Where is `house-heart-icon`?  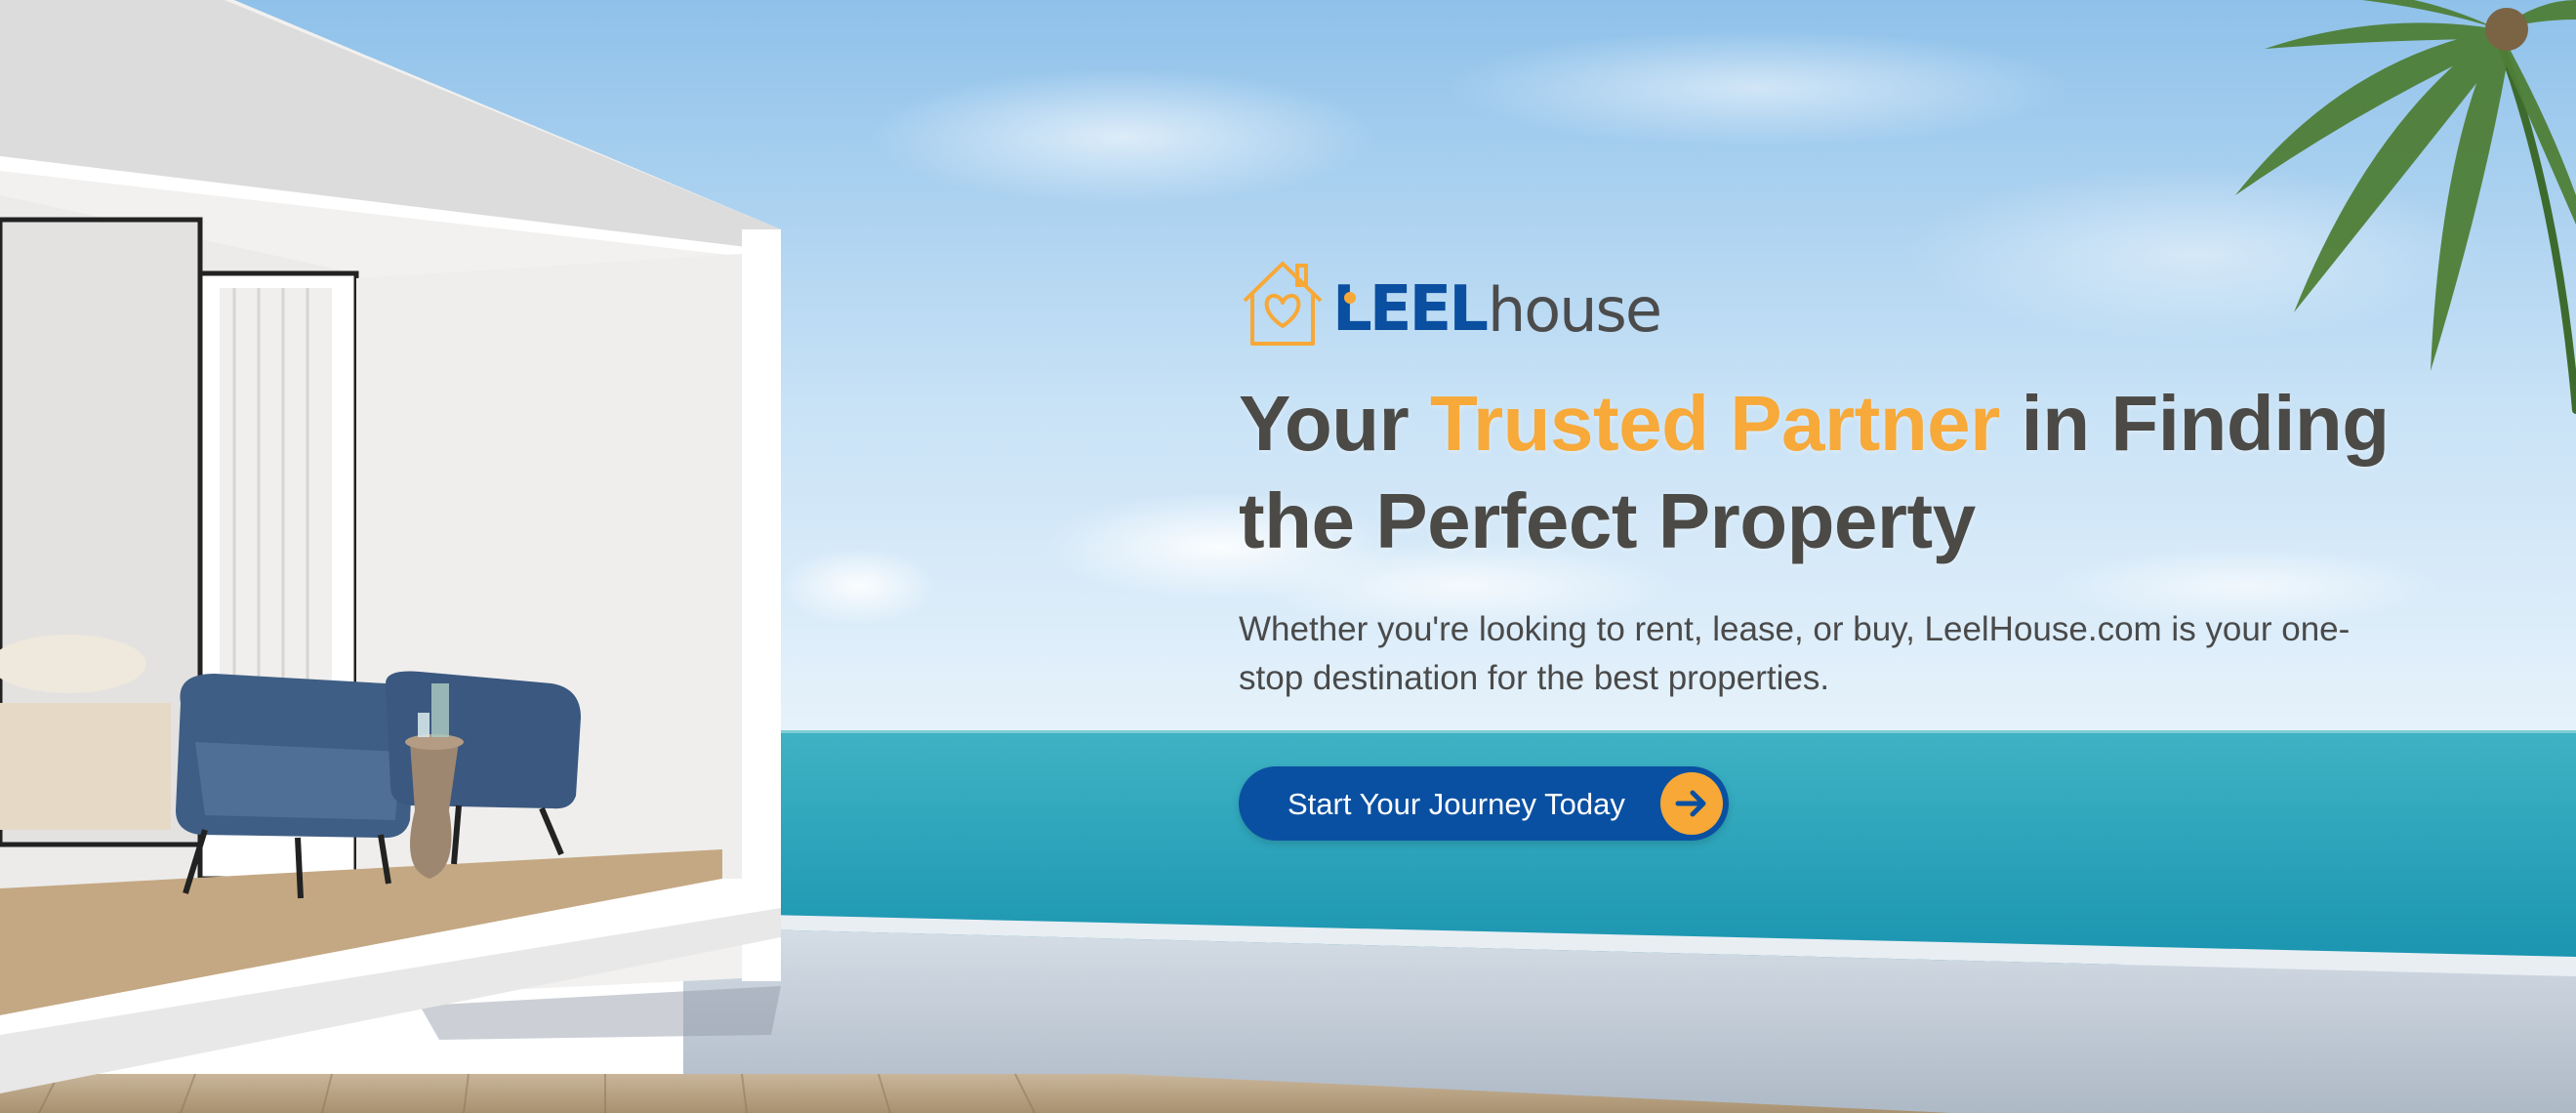
house-heart-icon is located at coordinates (1283, 304).